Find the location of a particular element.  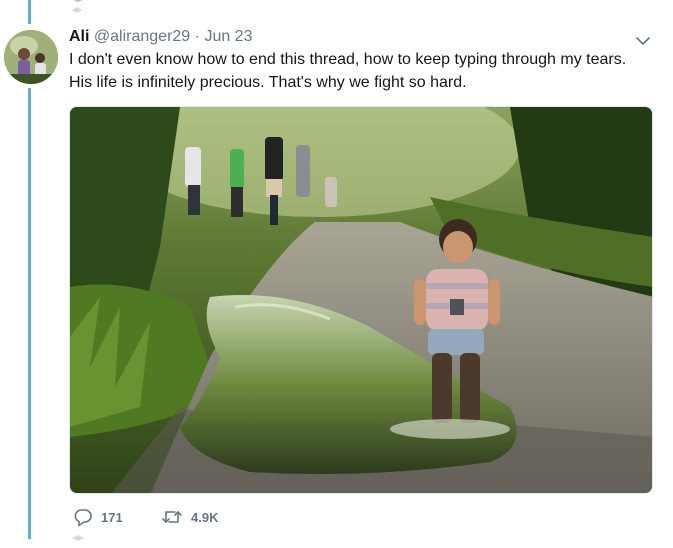

avatar-photo-icon is located at coordinates (31, 57).